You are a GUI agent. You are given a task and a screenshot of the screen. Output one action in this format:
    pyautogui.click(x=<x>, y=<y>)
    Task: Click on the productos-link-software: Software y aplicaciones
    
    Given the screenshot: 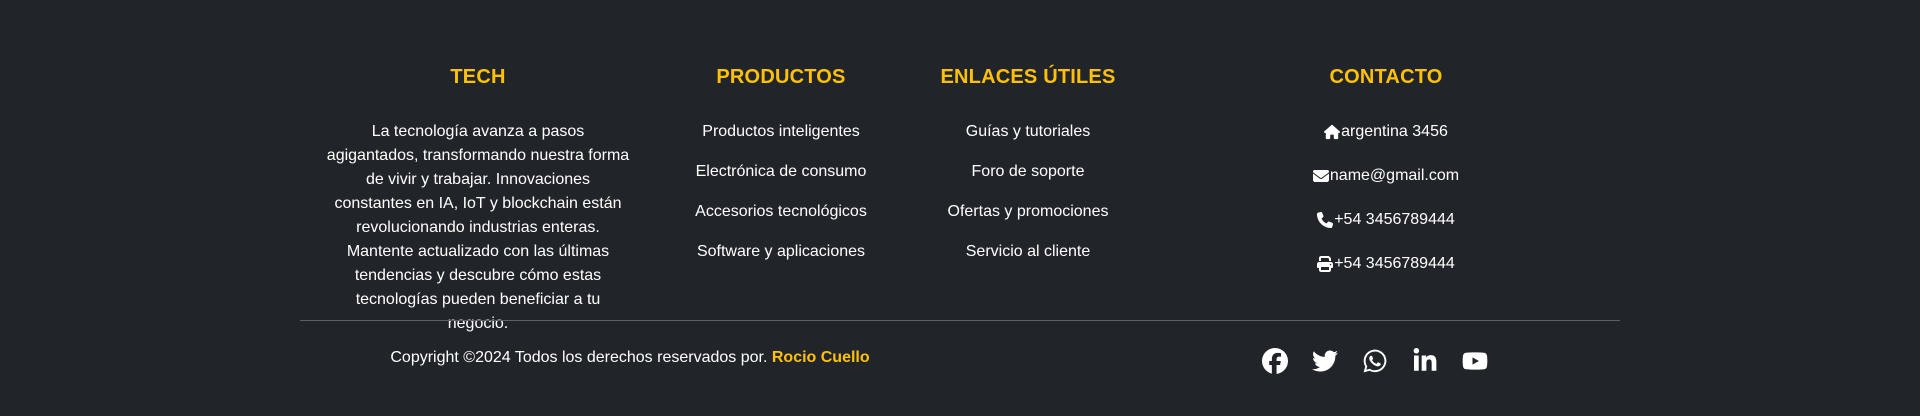 What is the action you would take?
    pyautogui.click(x=781, y=251)
    